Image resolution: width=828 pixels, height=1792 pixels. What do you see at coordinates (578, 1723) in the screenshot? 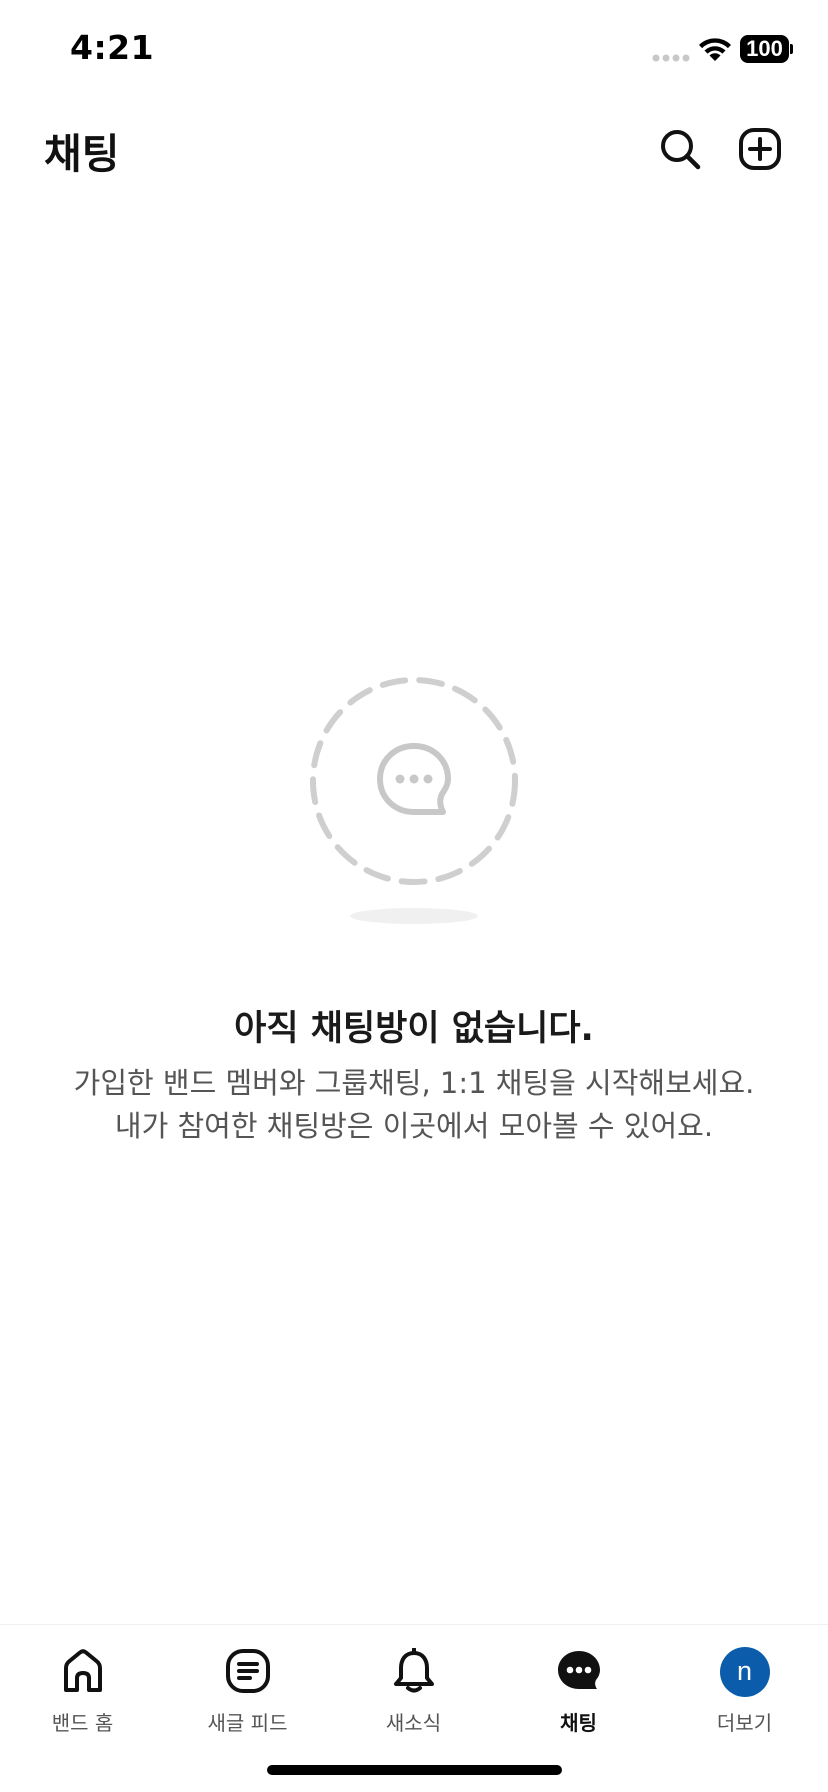
I see `nav-label: 채팅` at bounding box center [578, 1723].